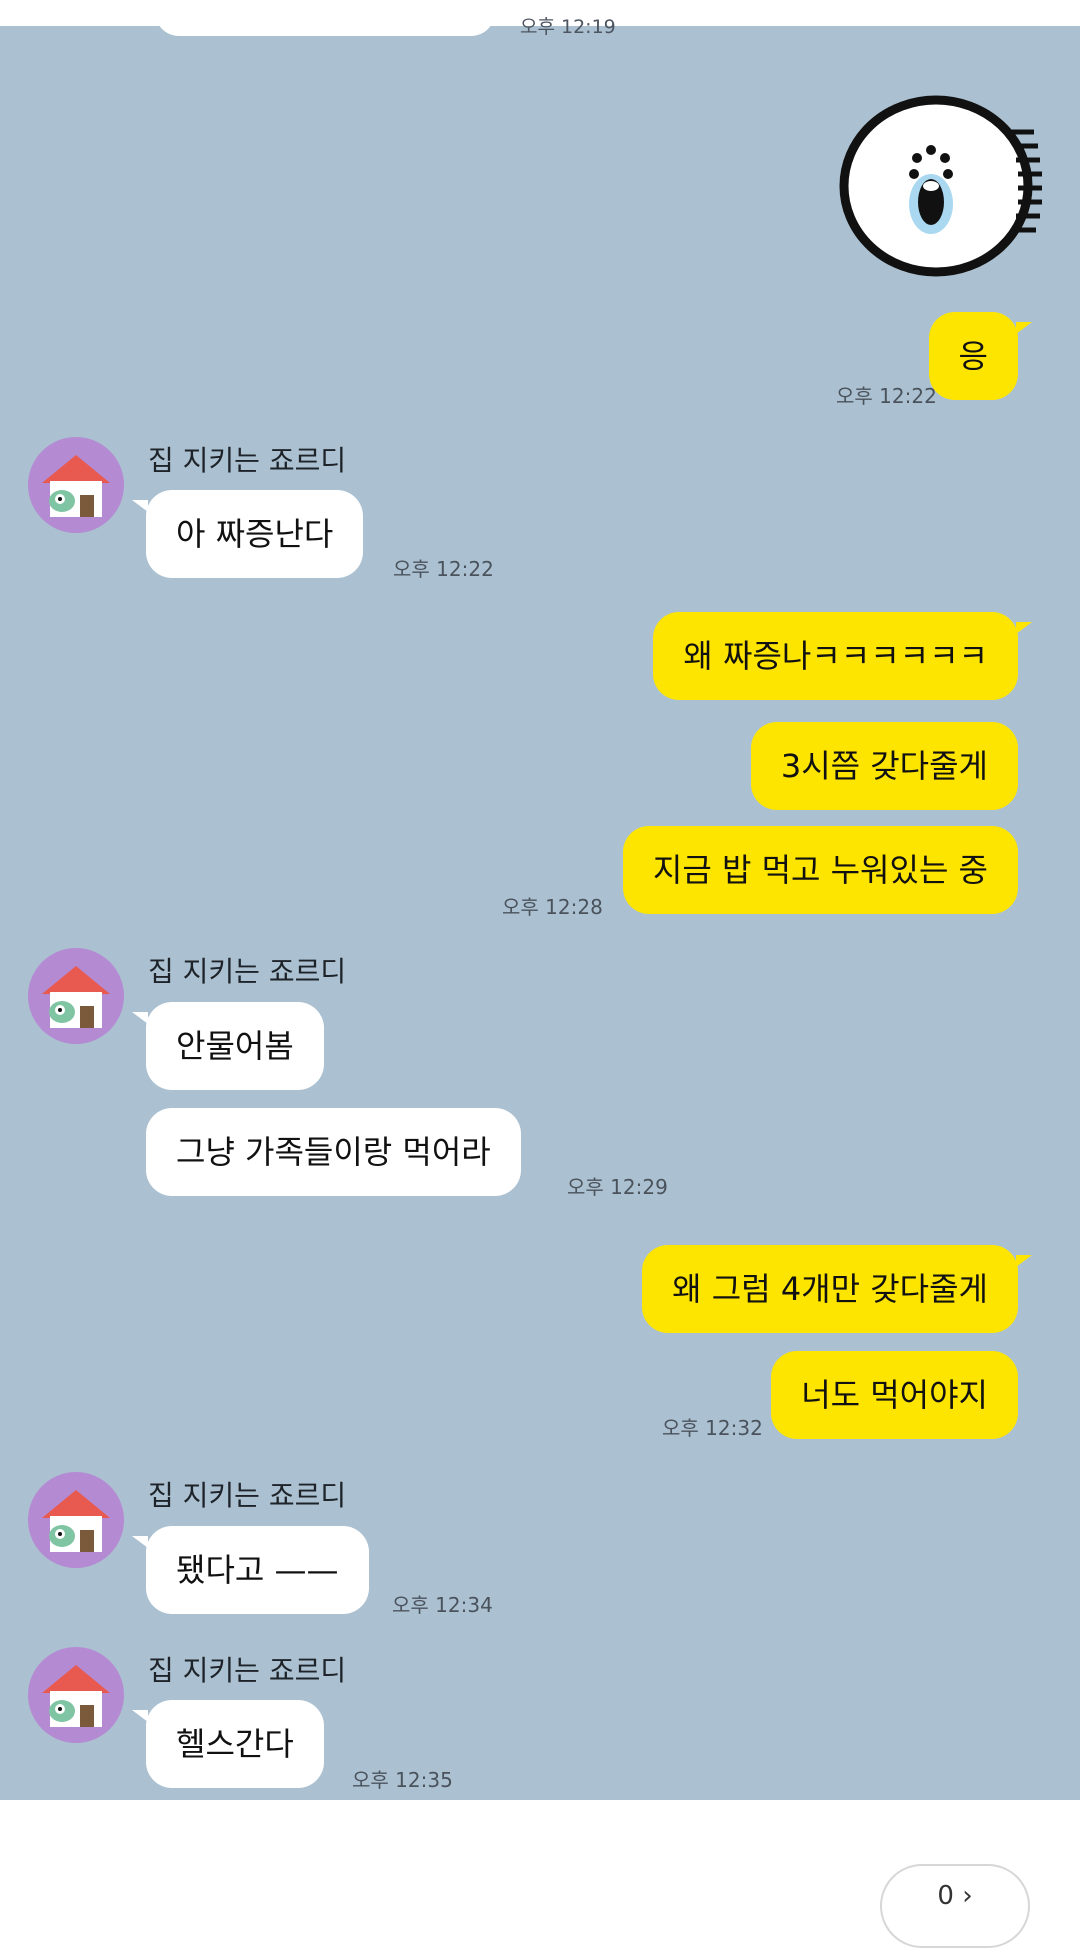  I want to click on incoming-message: 헬스간다, so click(228, 1744).